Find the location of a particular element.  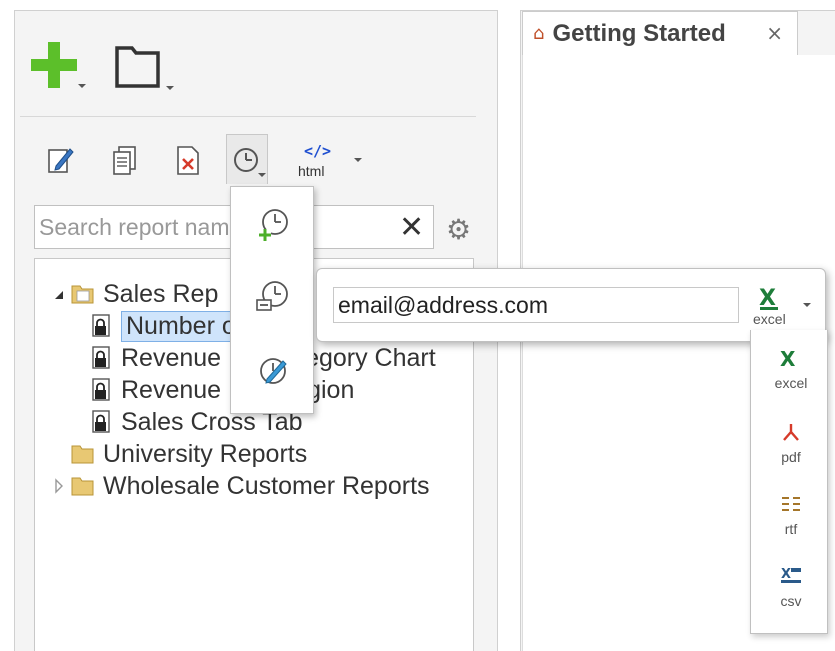

tree-folder-label: University Reports is located at coordinates (205, 453).